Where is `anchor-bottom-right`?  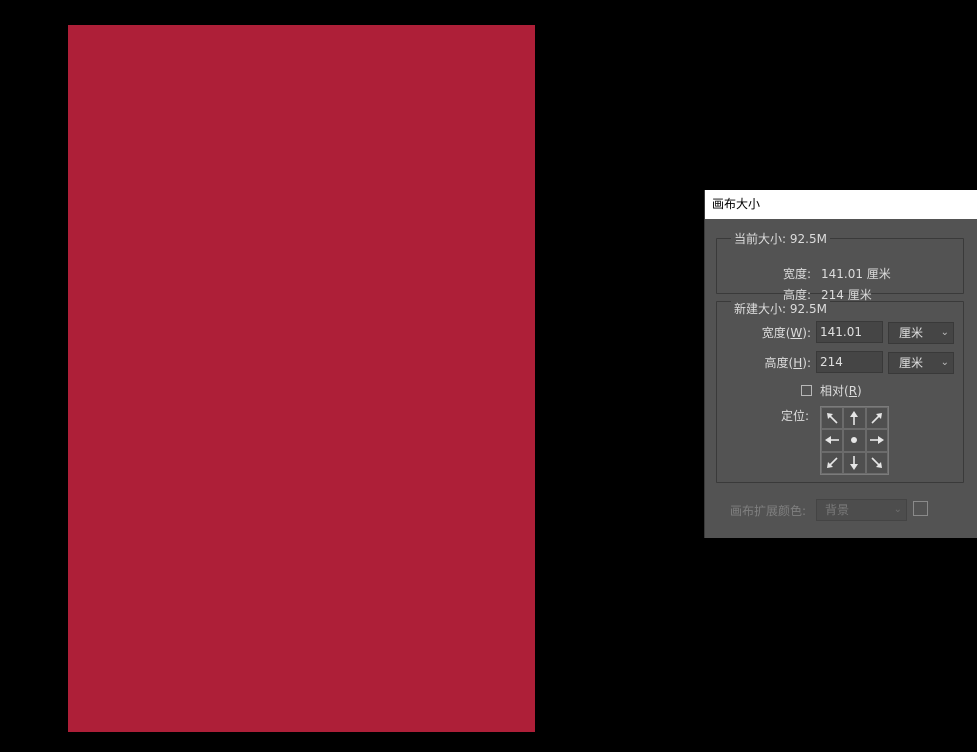 anchor-bottom-right is located at coordinates (876, 462).